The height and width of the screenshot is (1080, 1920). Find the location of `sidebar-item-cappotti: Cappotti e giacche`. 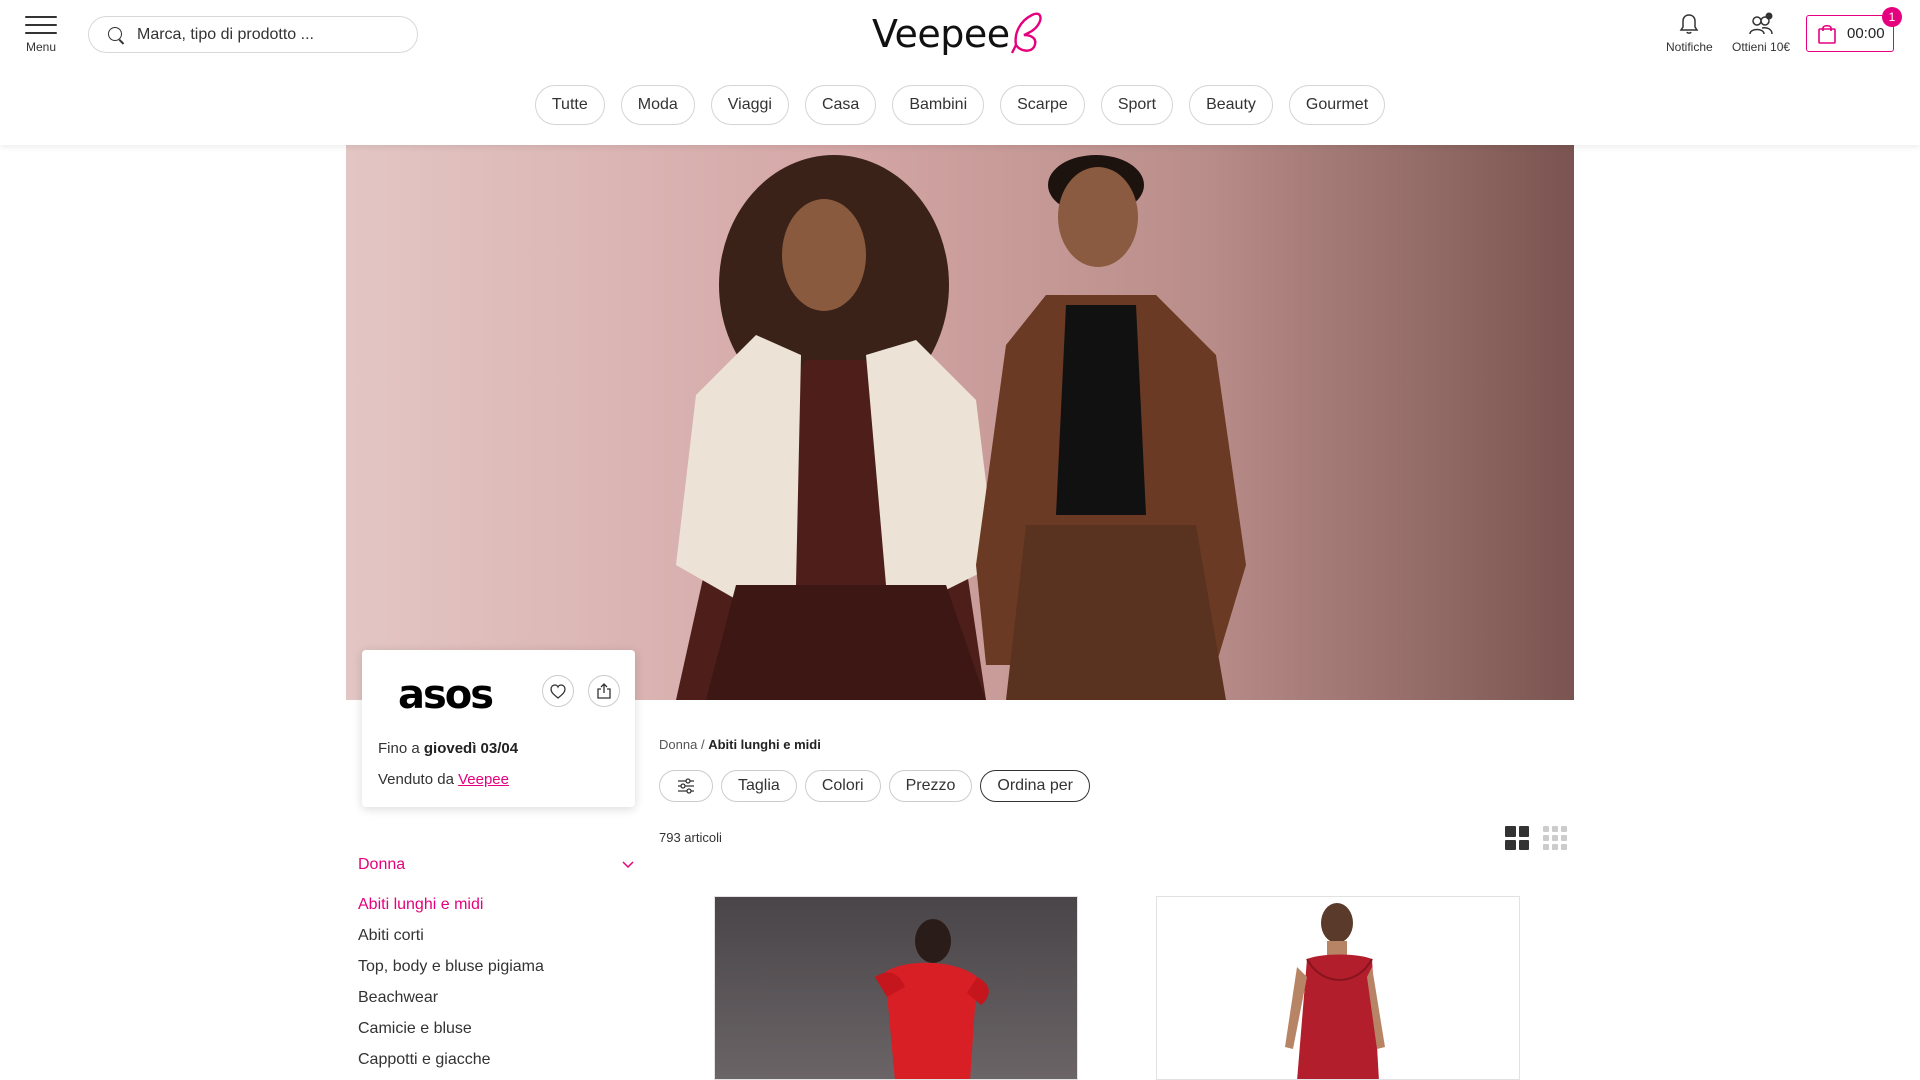

sidebar-item-cappotti: Cappotti e giacche is located at coordinates (424, 1060).